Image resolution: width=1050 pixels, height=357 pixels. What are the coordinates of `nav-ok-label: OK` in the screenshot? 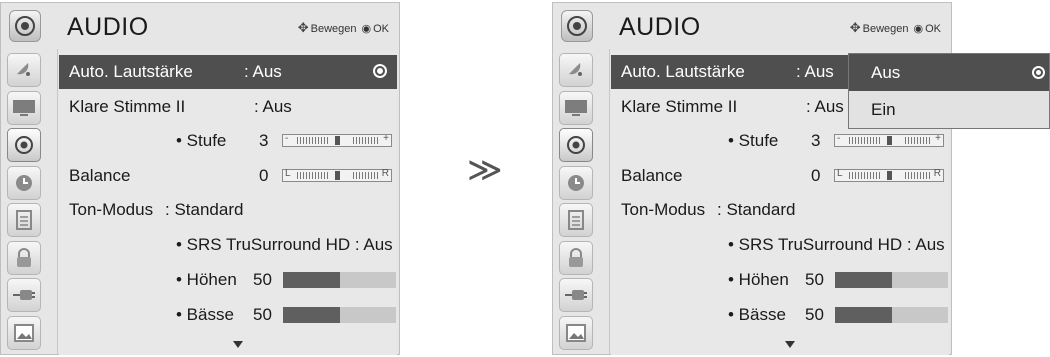 It's located at (381, 29).